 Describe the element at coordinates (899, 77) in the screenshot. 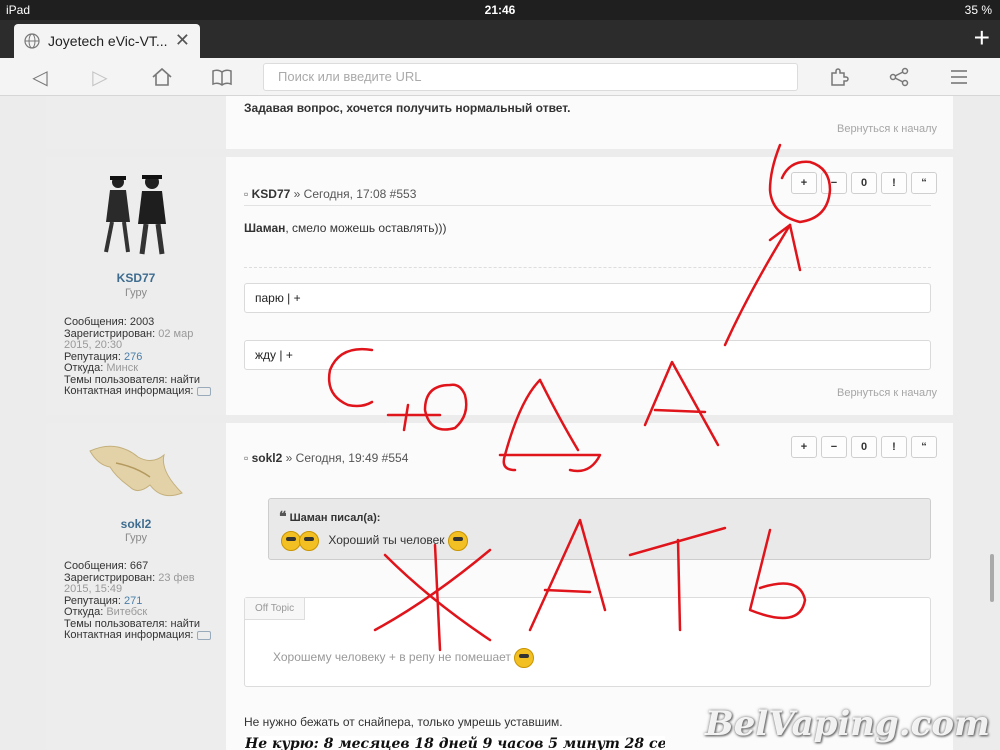

I see `share-icon` at that location.